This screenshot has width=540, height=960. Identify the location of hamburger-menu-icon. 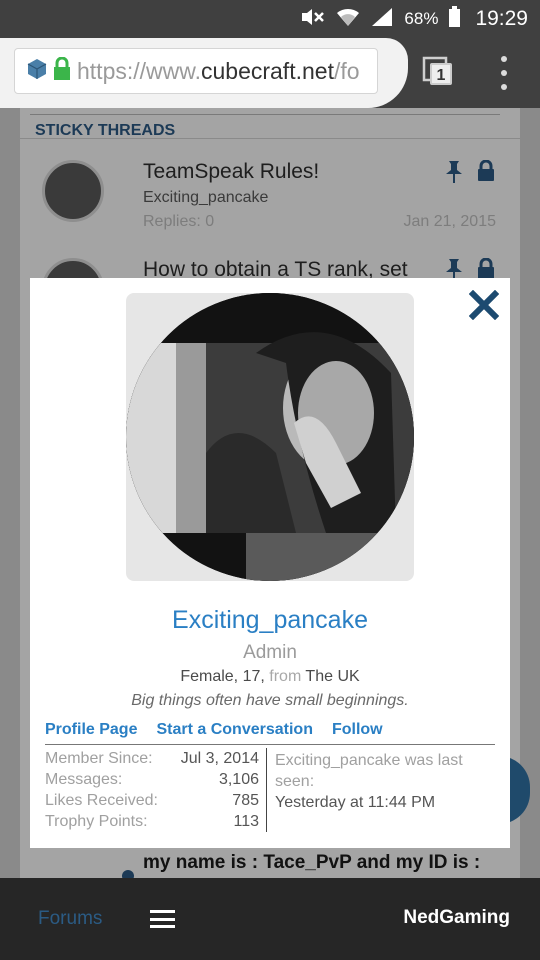
(162, 919).